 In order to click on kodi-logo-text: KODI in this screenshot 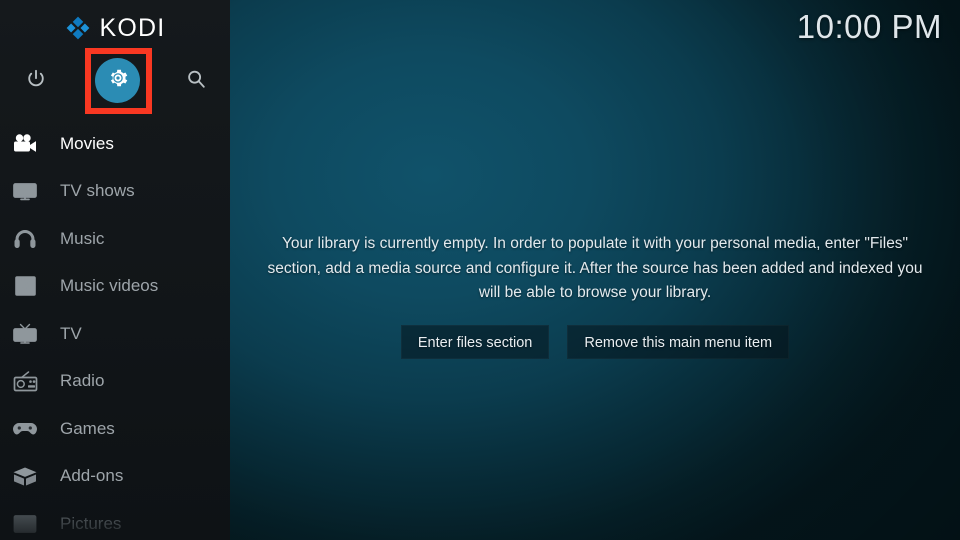, I will do `click(132, 28)`.